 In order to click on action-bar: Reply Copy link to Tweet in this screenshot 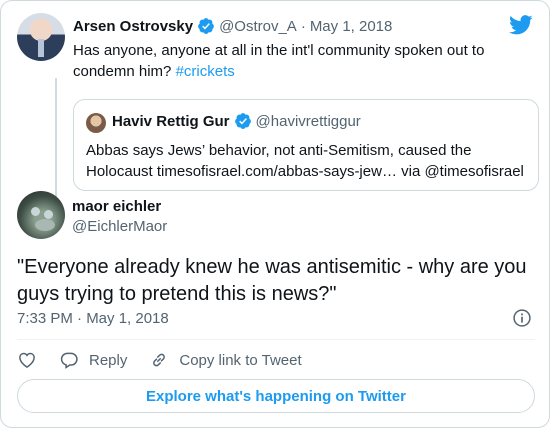, I will do `click(170, 360)`.